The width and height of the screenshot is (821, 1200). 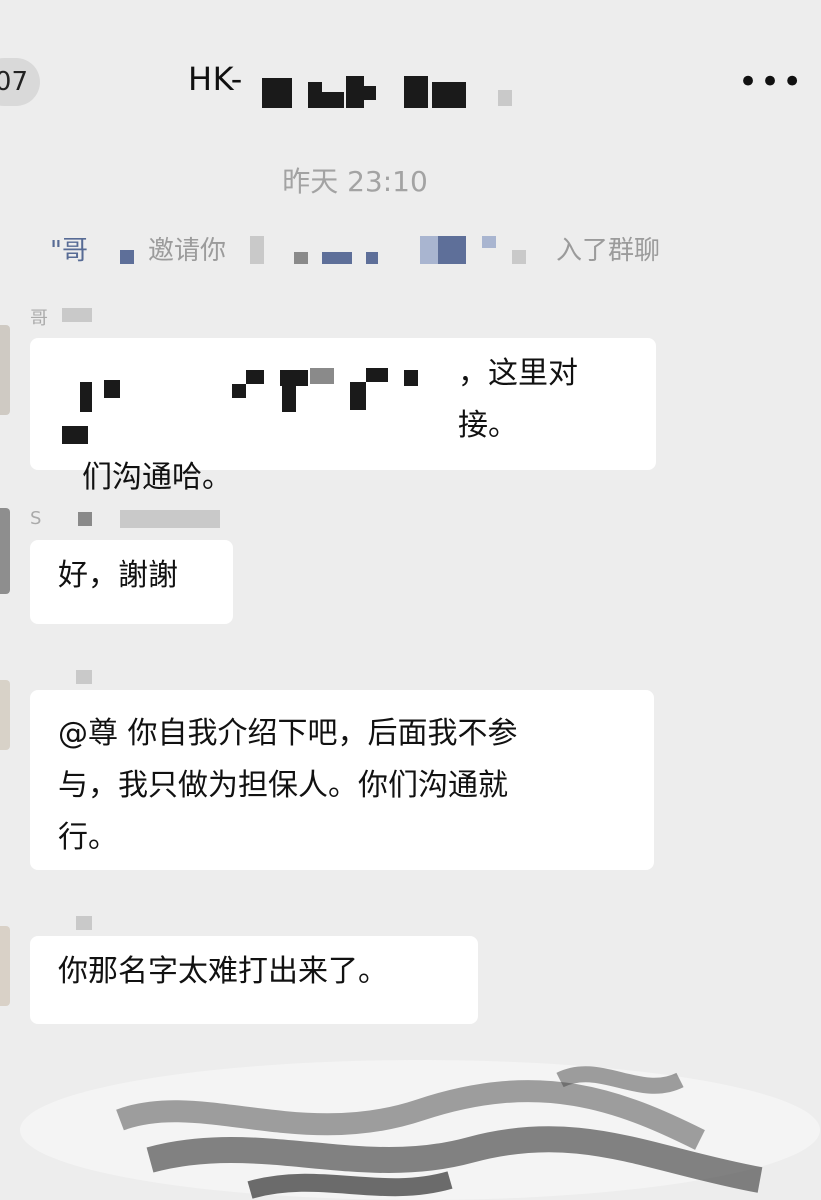 What do you see at coordinates (410, 75) in the screenshot?
I see `chat-header: 07 HK- •••` at bounding box center [410, 75].